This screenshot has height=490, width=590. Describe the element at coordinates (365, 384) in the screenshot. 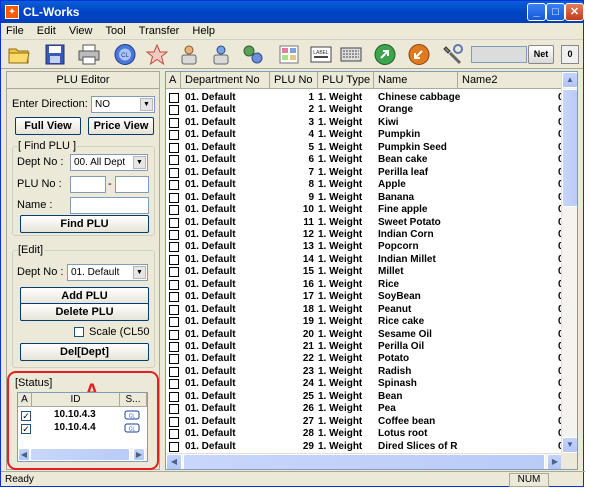

I see `table-row: 01. Default241. WeightSpinash0` at that location.